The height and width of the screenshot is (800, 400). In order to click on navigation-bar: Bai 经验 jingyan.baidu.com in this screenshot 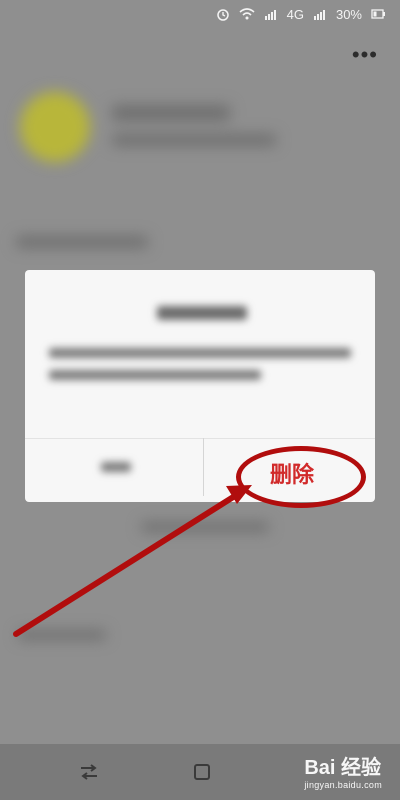, I will do `click(200, 772)`.